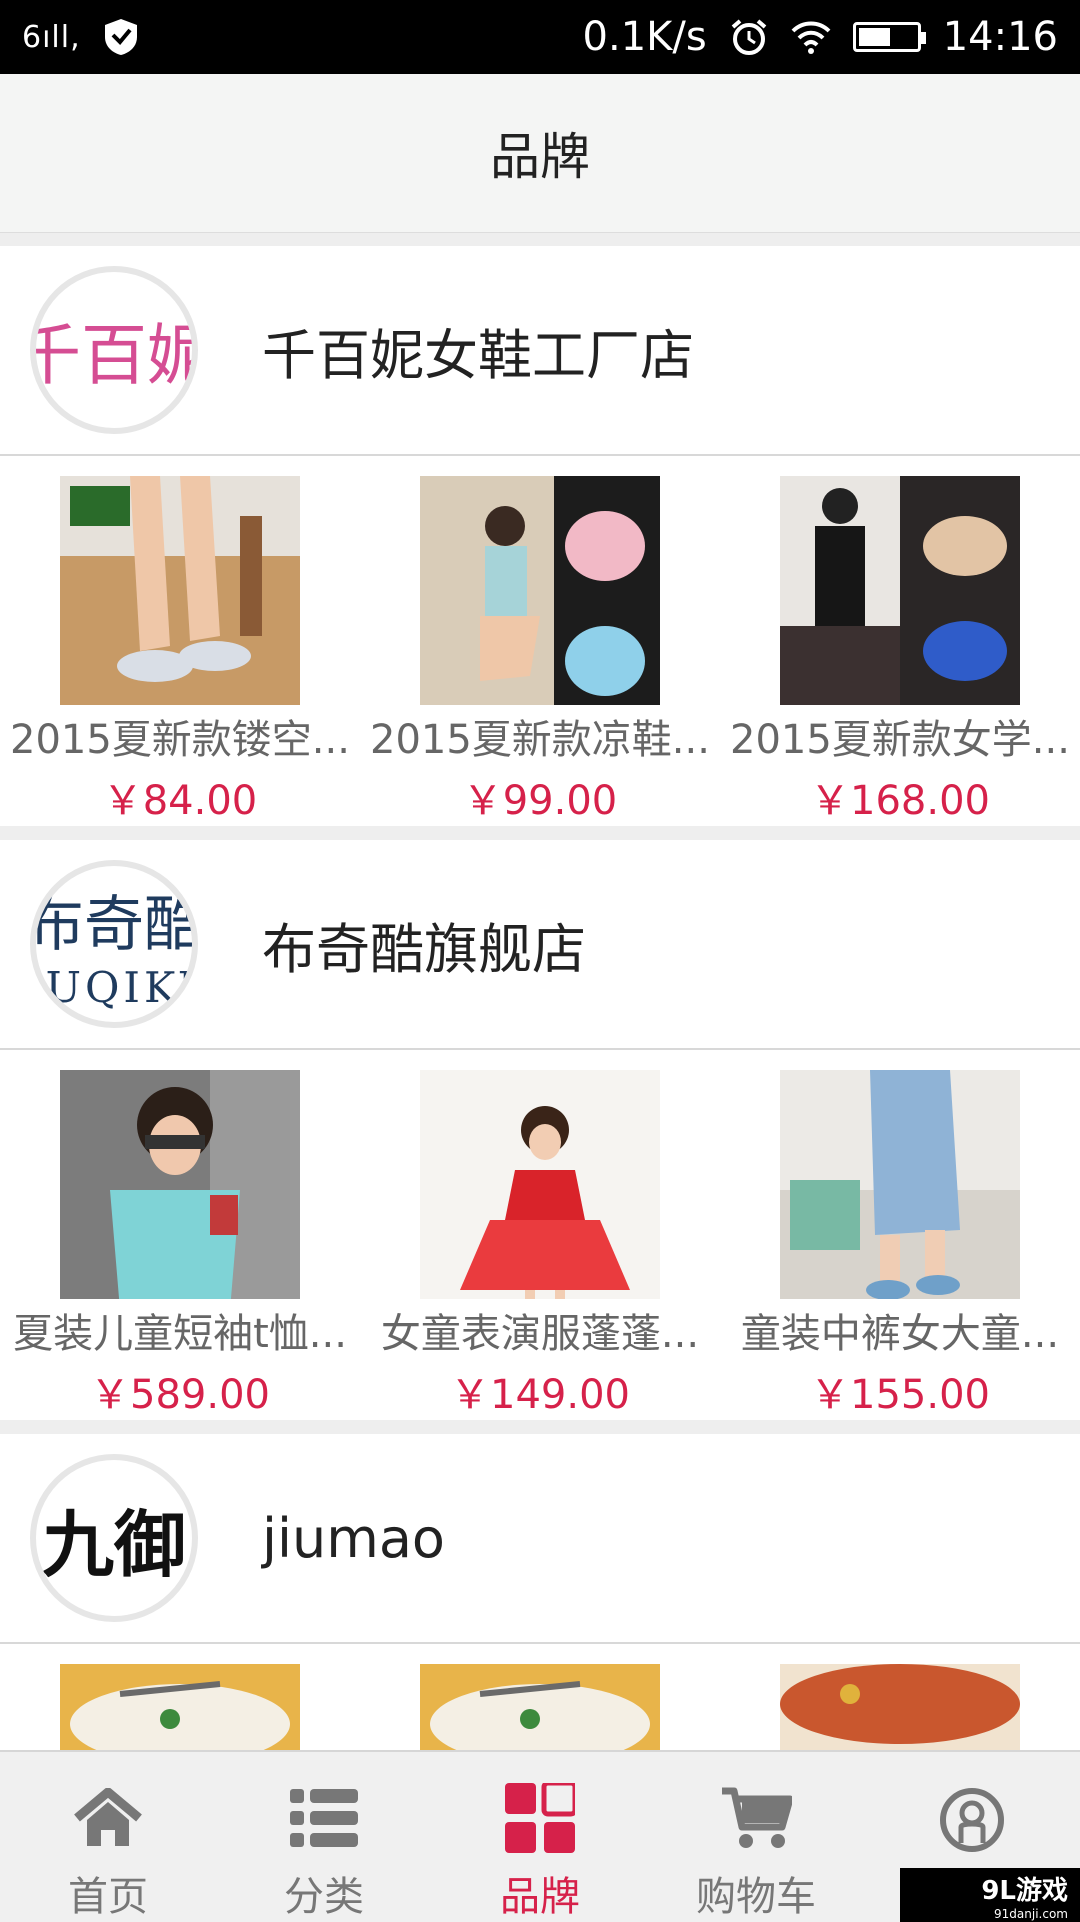 This screenshot has width=1080, height=1922. I want to click on status-bar: 6ıll, 0.1K/s 14:16, so click(540, 37).